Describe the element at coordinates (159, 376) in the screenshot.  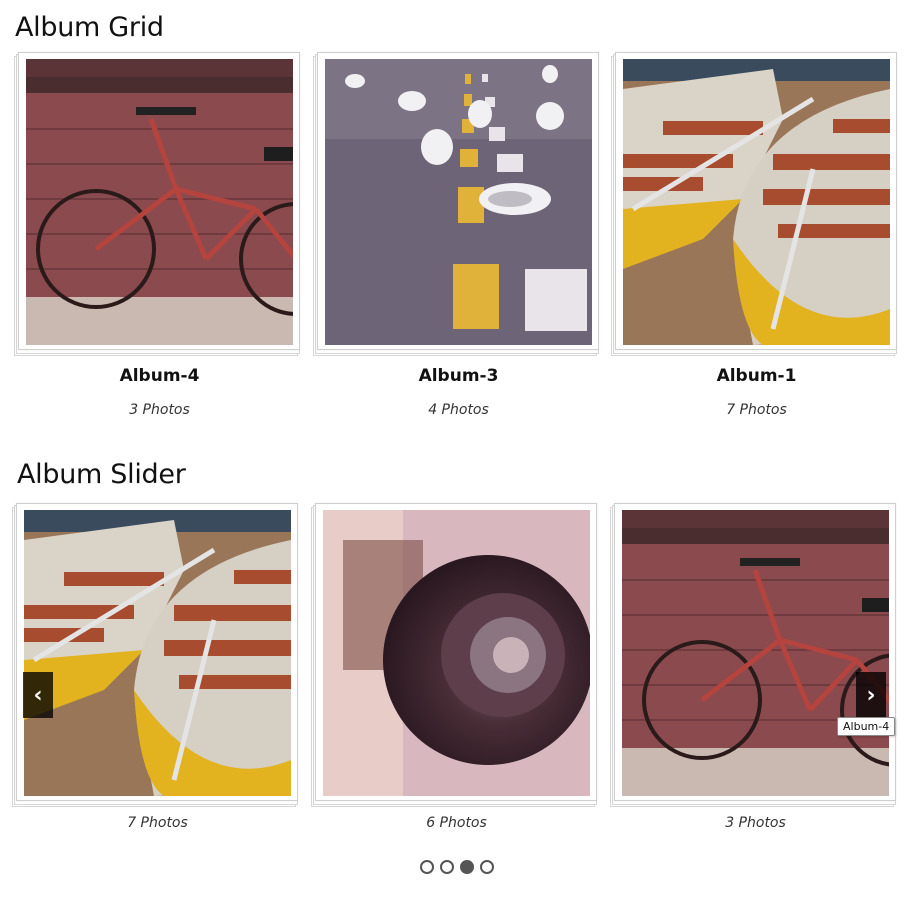
I see `album-title: Album-4` at that location.